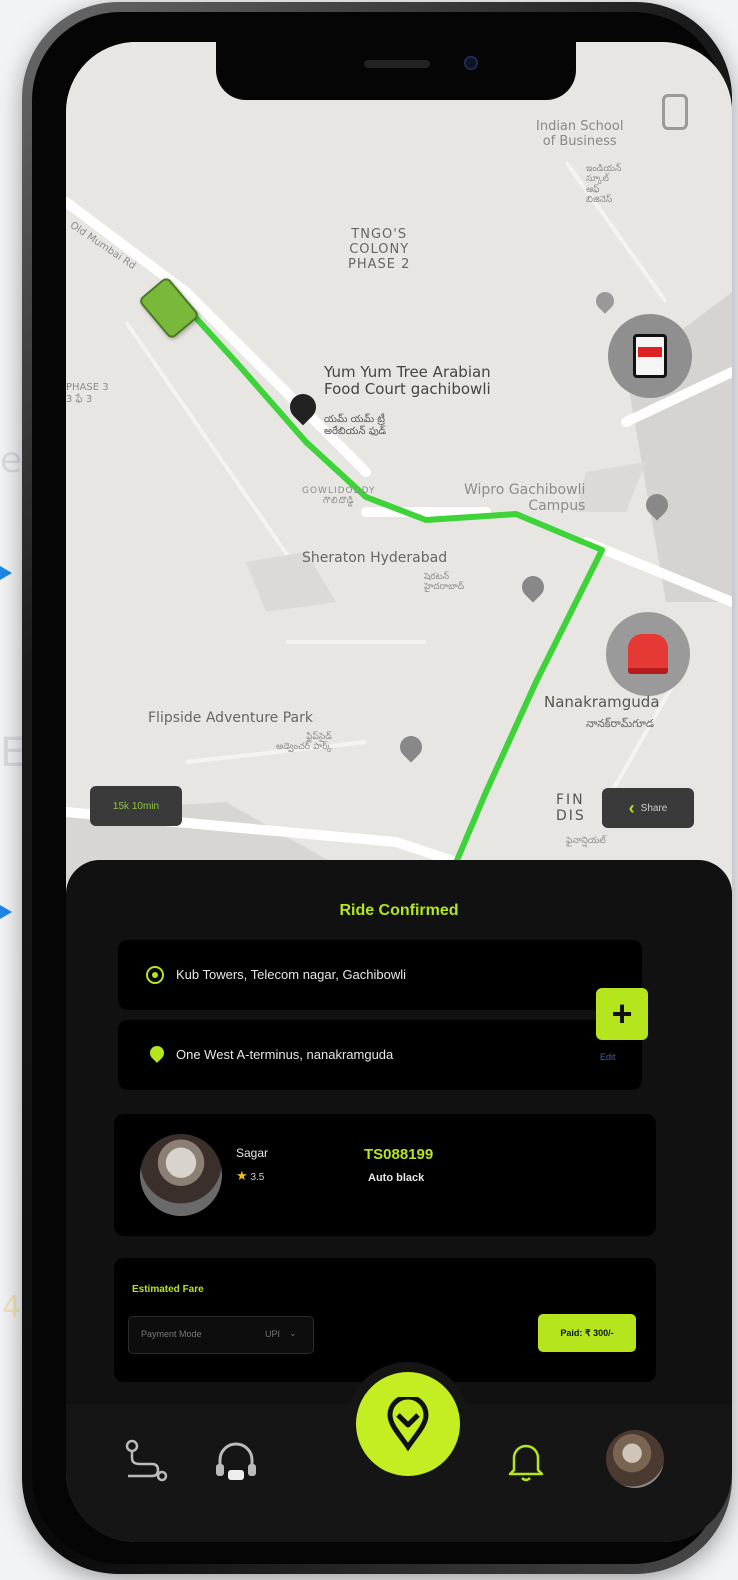 The image size is (738, 1580). Describe the element at coordinates (526, 1460) in the screenshot. I see `bell-icon` at that location.